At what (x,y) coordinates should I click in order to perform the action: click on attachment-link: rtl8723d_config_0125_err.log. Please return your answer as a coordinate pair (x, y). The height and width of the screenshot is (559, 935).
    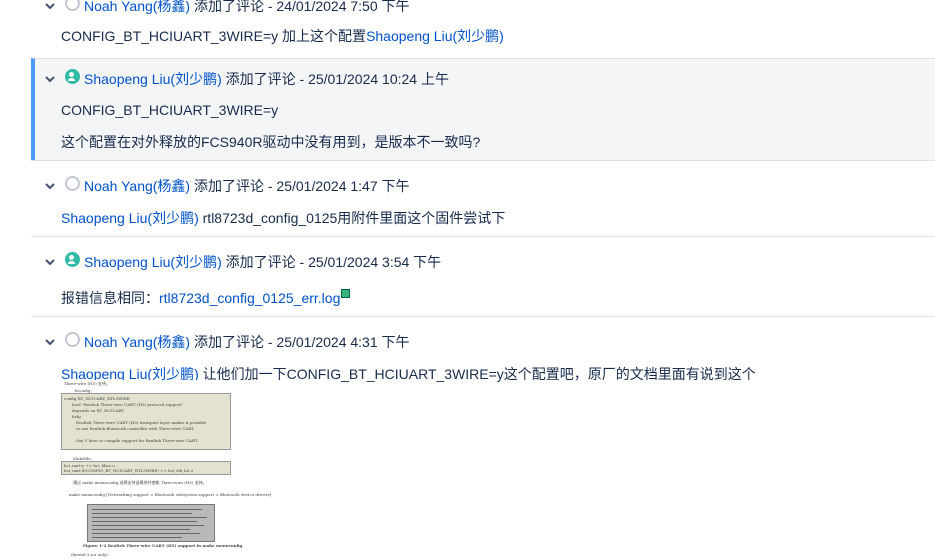
    Looking at the image, I should click on (249, 298).